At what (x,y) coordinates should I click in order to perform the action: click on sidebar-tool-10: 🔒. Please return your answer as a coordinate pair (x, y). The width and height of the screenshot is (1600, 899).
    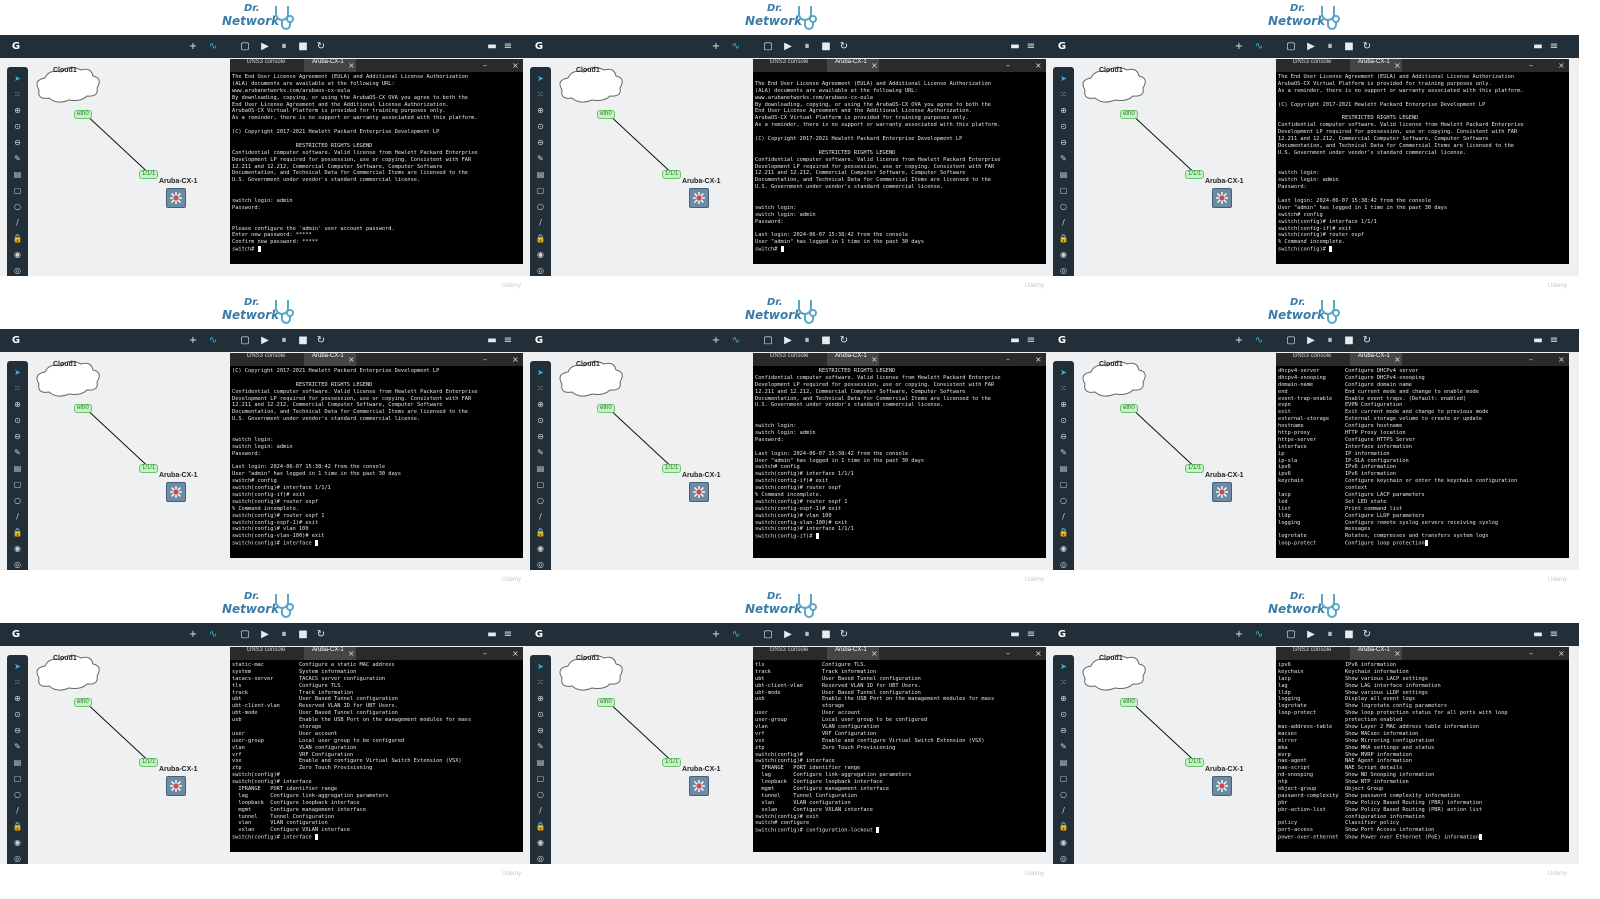
    Looking at the image, I should click on (1063, 827).